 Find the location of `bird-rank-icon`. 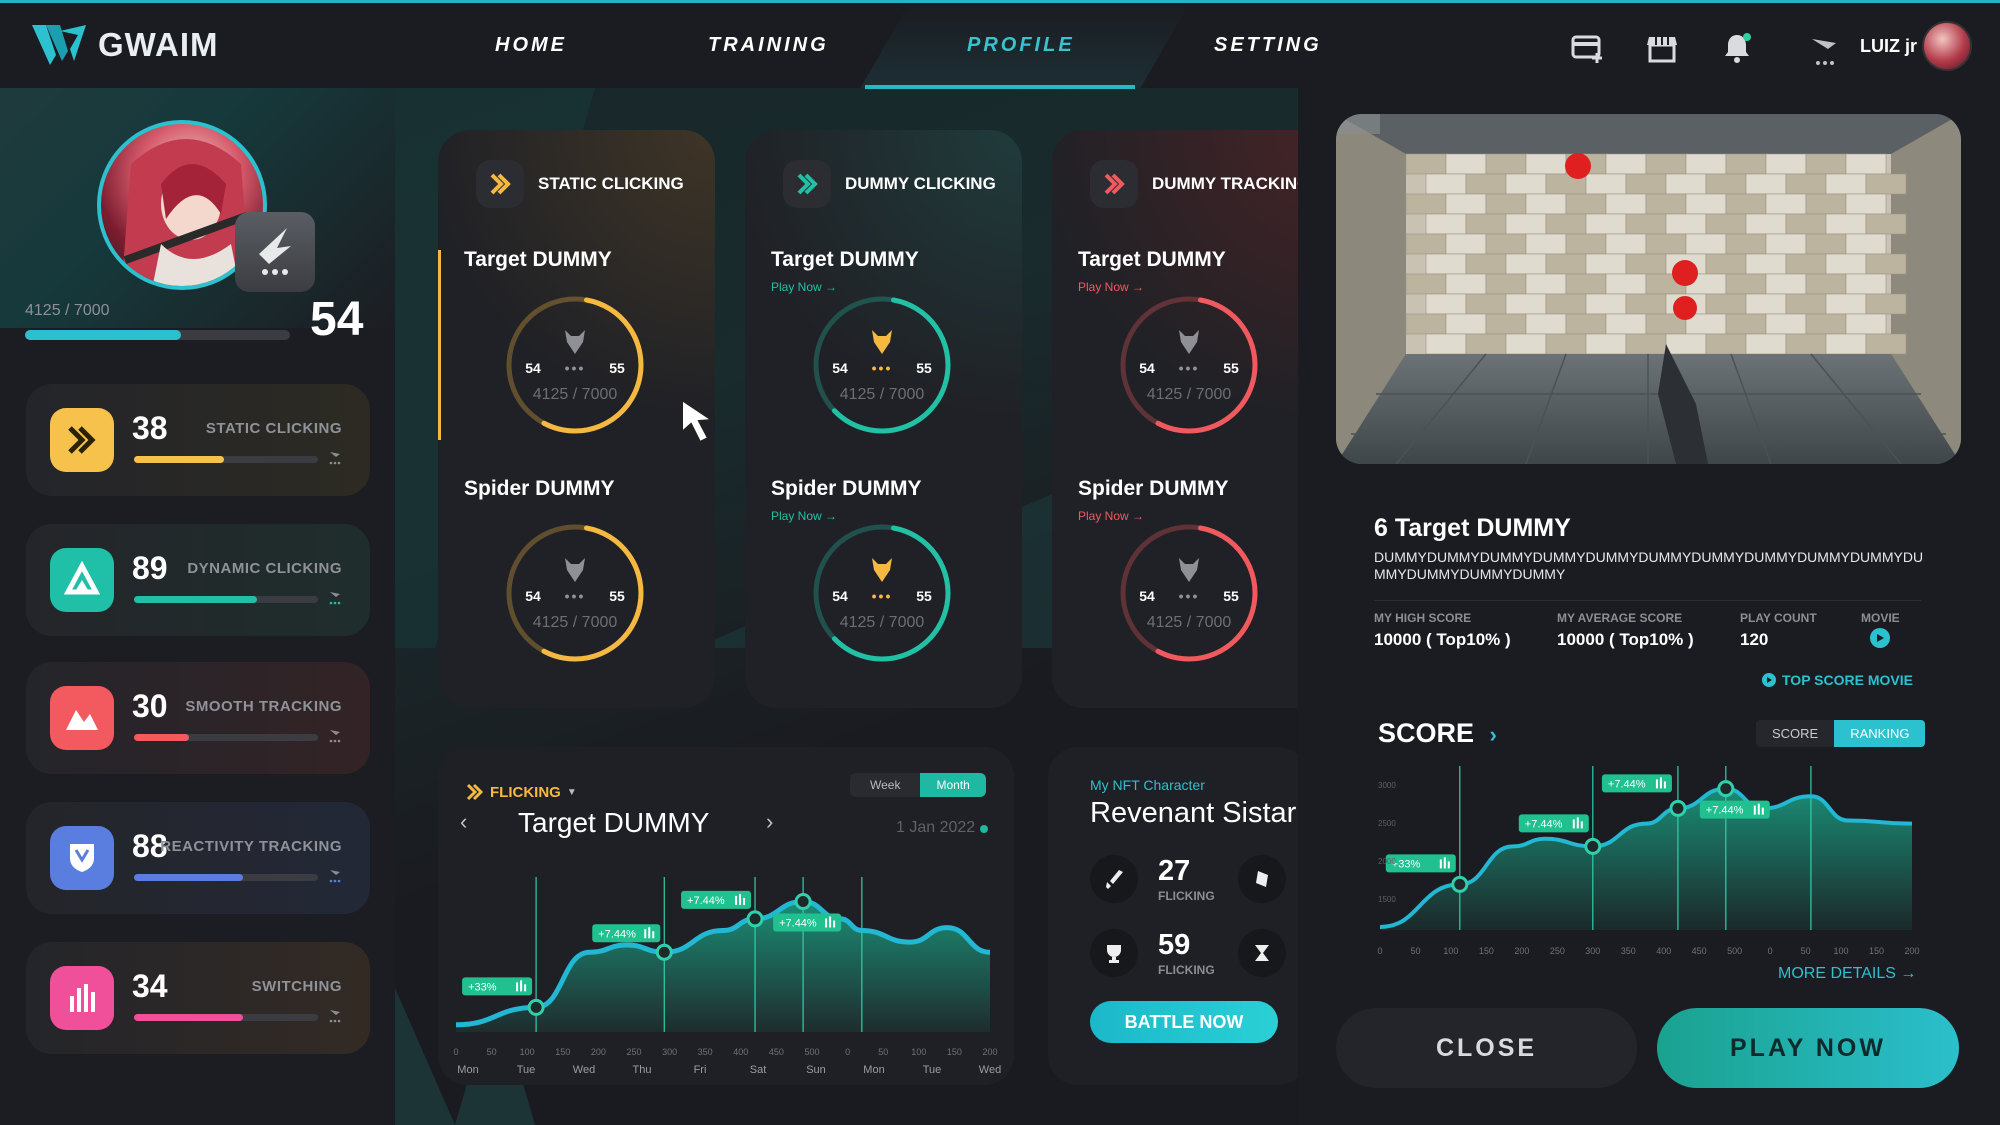

bird-rank-icon is located at coordinates (275, 251).